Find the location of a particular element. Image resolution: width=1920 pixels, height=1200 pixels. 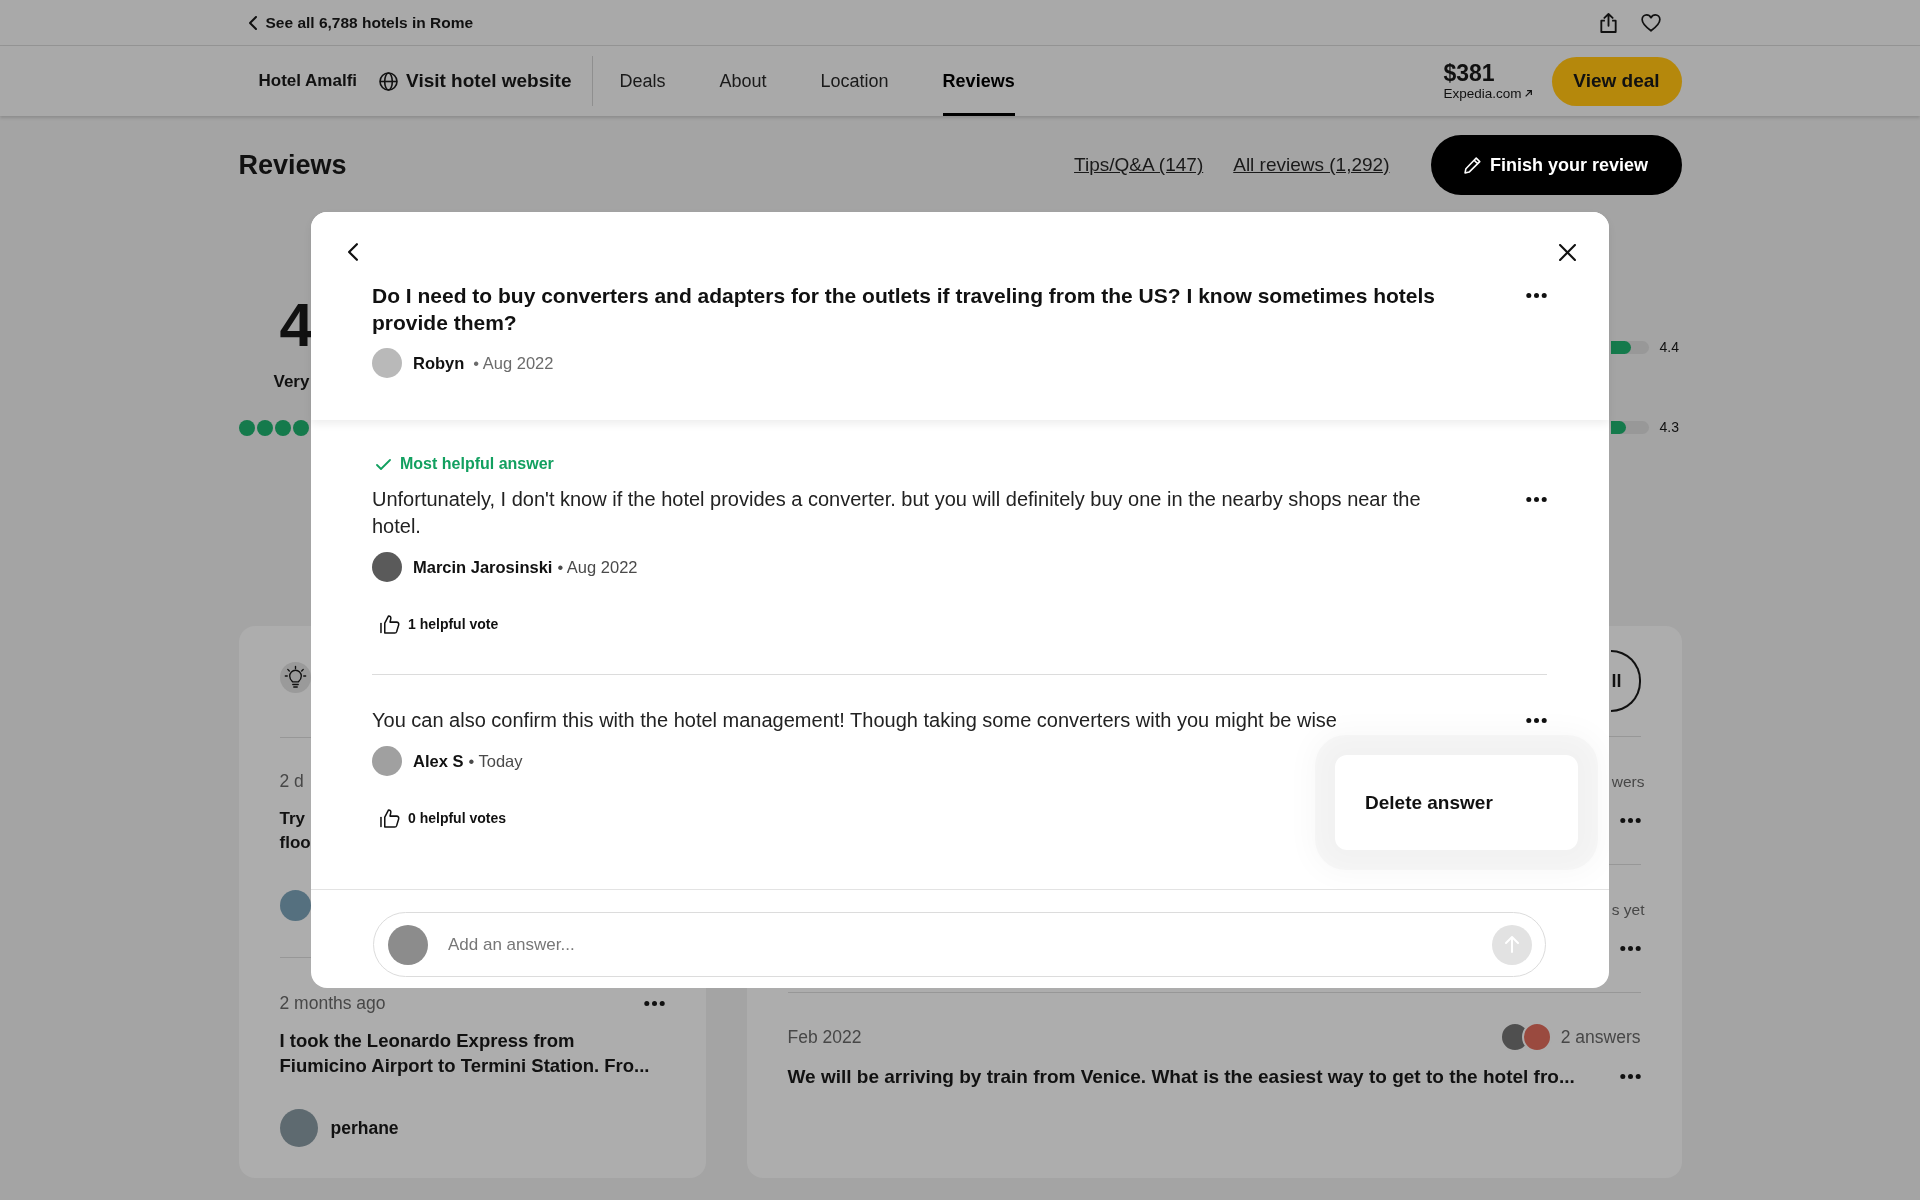

reviews-link: All reviews (1,292) is located at coordinates (1311, 165).